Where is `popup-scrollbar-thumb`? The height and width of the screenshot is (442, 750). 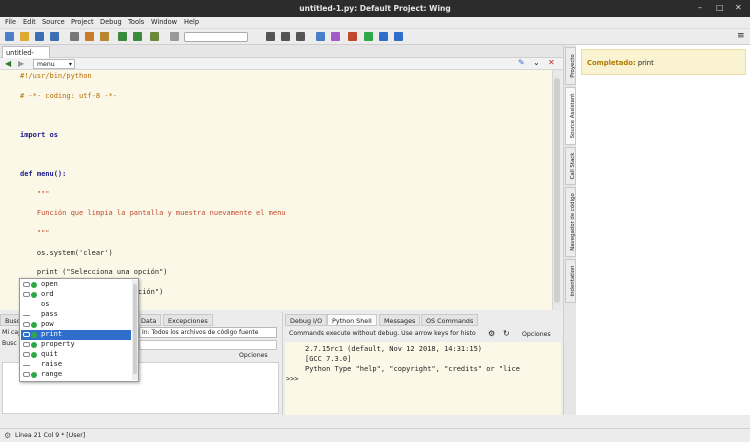
popup-scrollbar-thumb is located at coordinates (135, 329).